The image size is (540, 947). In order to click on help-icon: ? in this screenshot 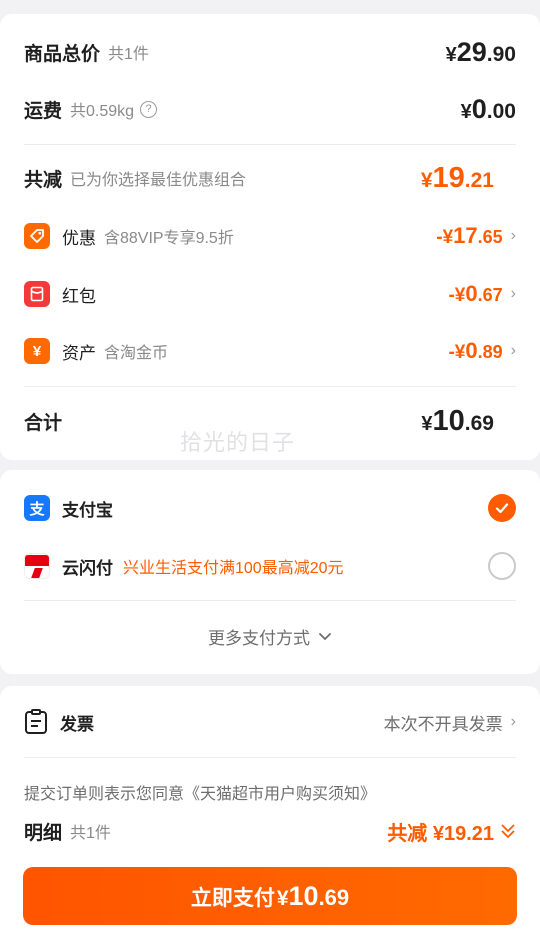, I will do `click(149, 109)`.